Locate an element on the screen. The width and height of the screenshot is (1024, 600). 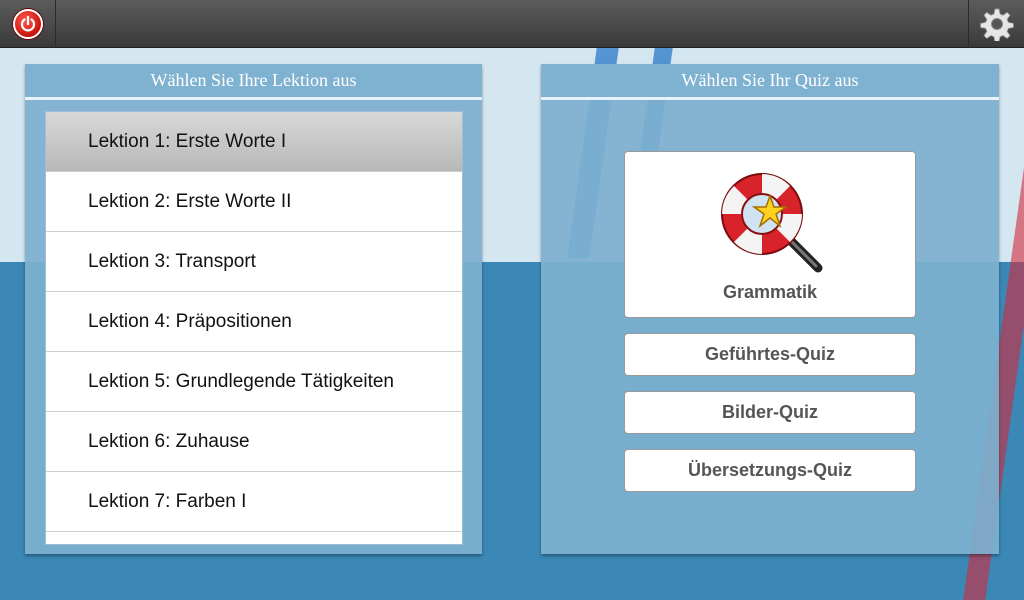
power-button is located at coordinates (28, 24).